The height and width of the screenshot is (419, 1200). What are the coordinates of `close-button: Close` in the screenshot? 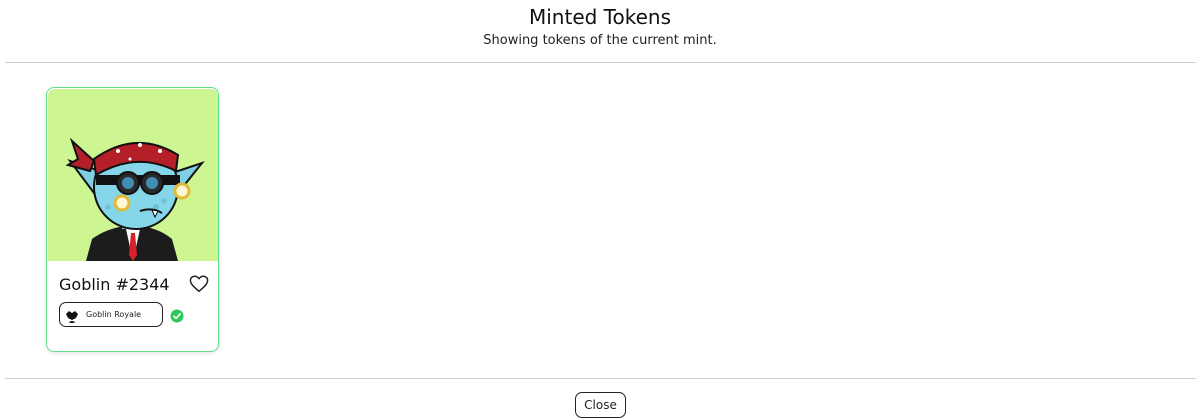 It's located at (600, 405).